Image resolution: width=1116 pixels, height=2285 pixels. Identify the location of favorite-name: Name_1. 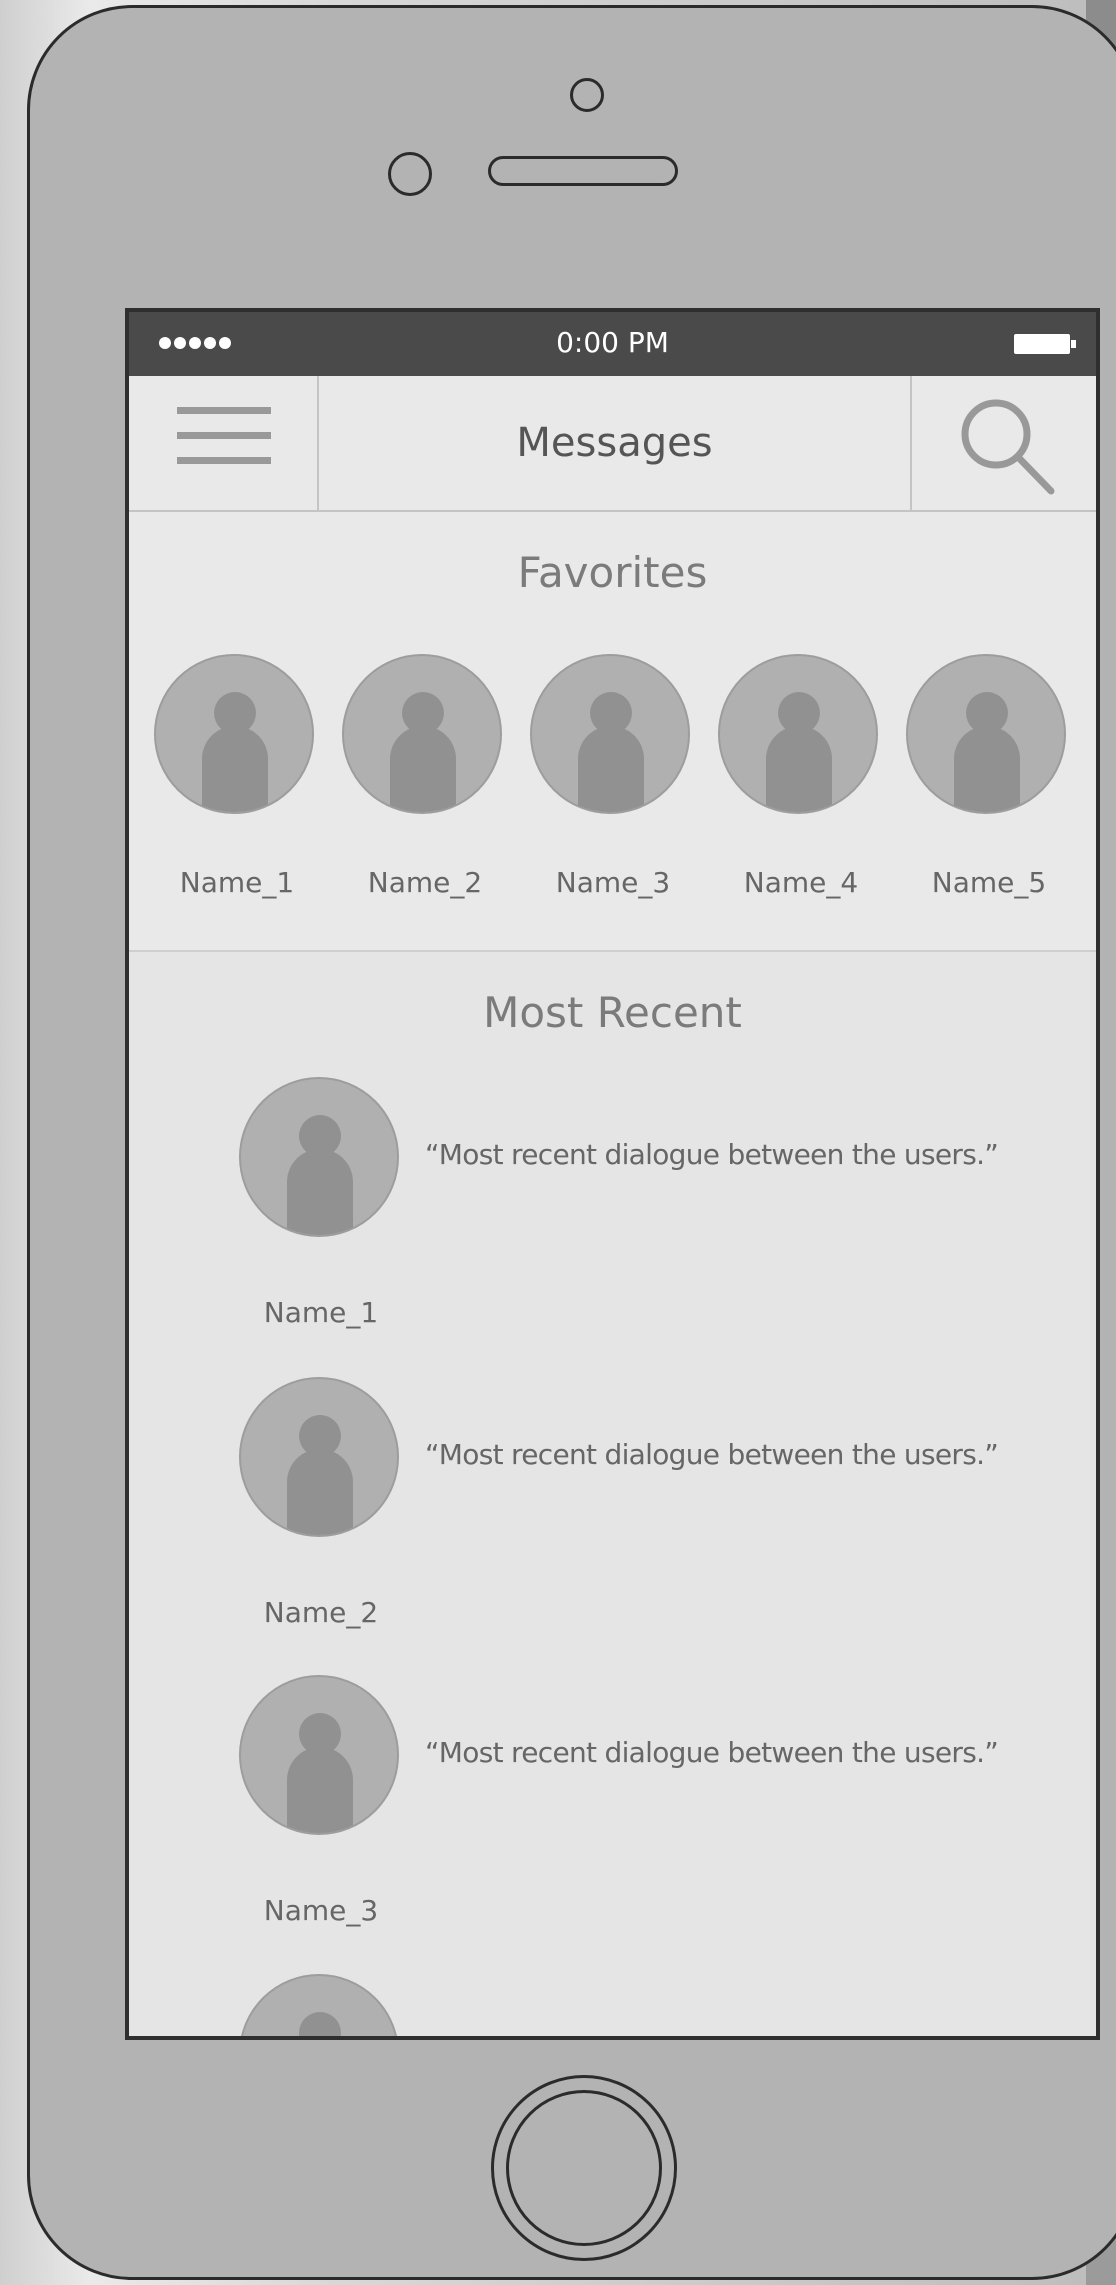
(237, 882).